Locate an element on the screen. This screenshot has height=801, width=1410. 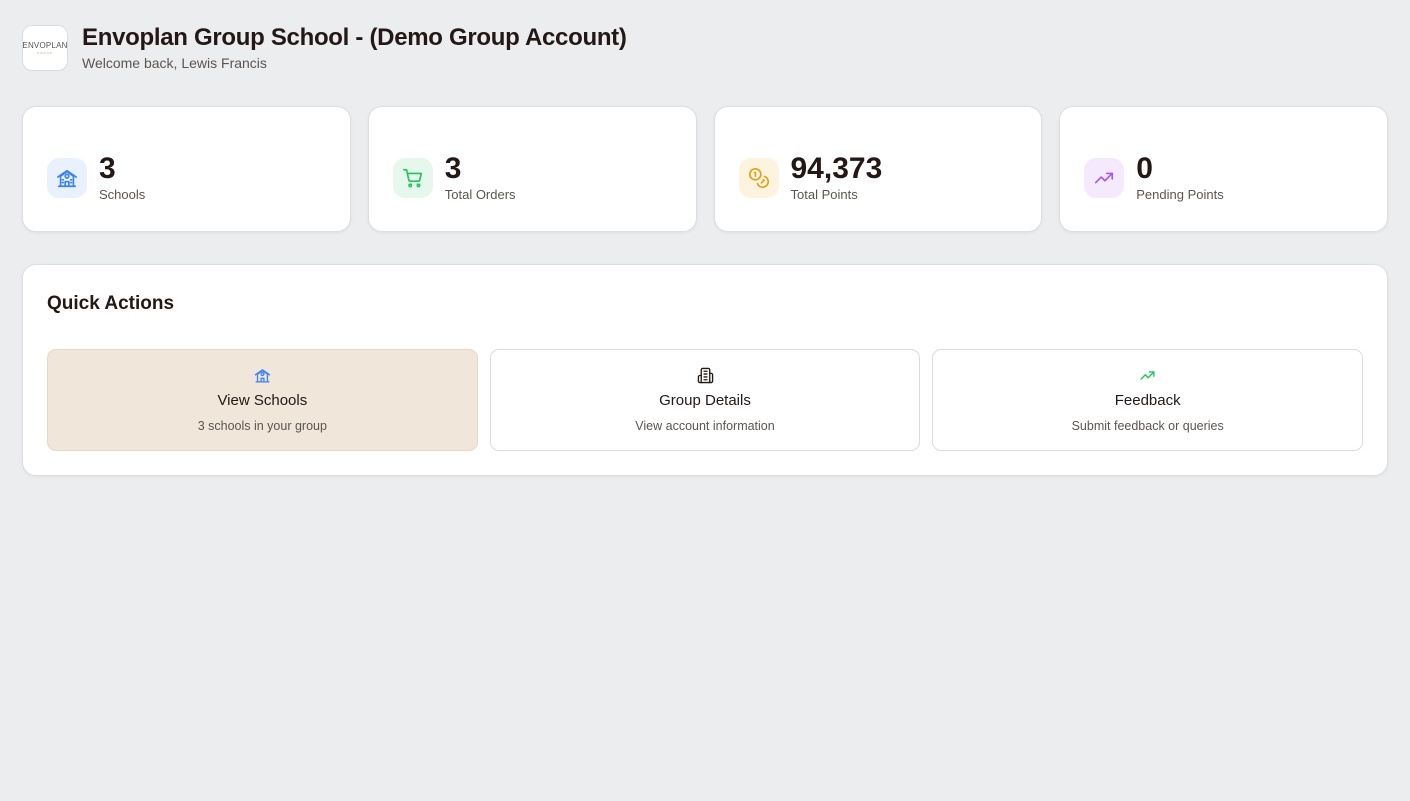
cart-icon is located at coordinates (412, 178).